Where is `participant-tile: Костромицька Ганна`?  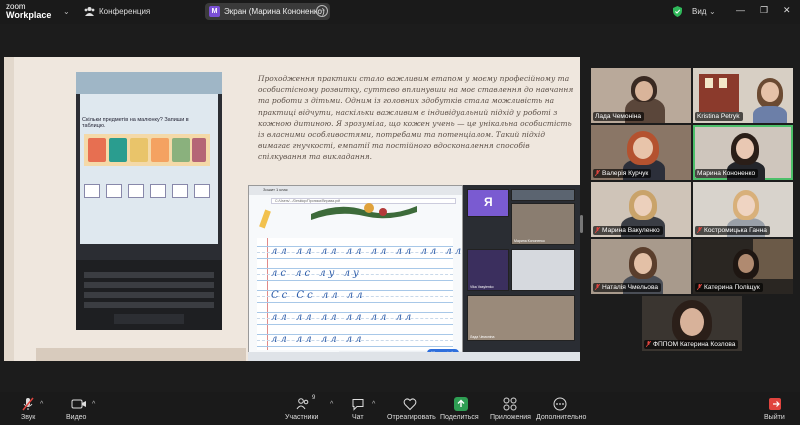 participant-tile: Костромицька Ганна is located at coordinates (743, 209).